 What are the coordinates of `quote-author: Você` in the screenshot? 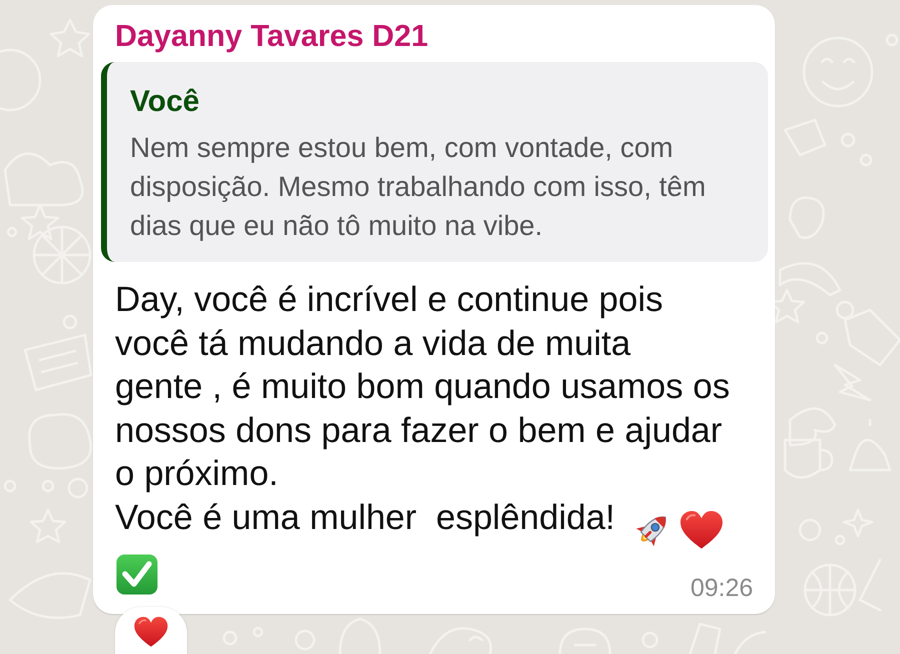 It's located at (165, 102).